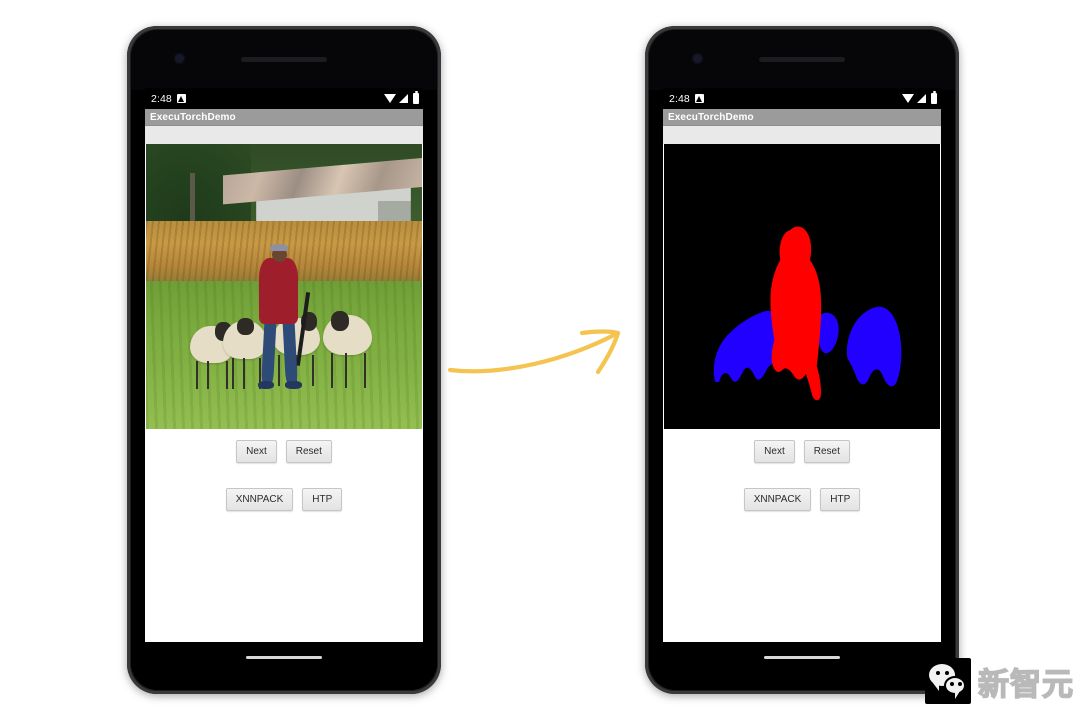  I want to click on button-row-backend-right: XNNPACK HTP, so click(802, 499).